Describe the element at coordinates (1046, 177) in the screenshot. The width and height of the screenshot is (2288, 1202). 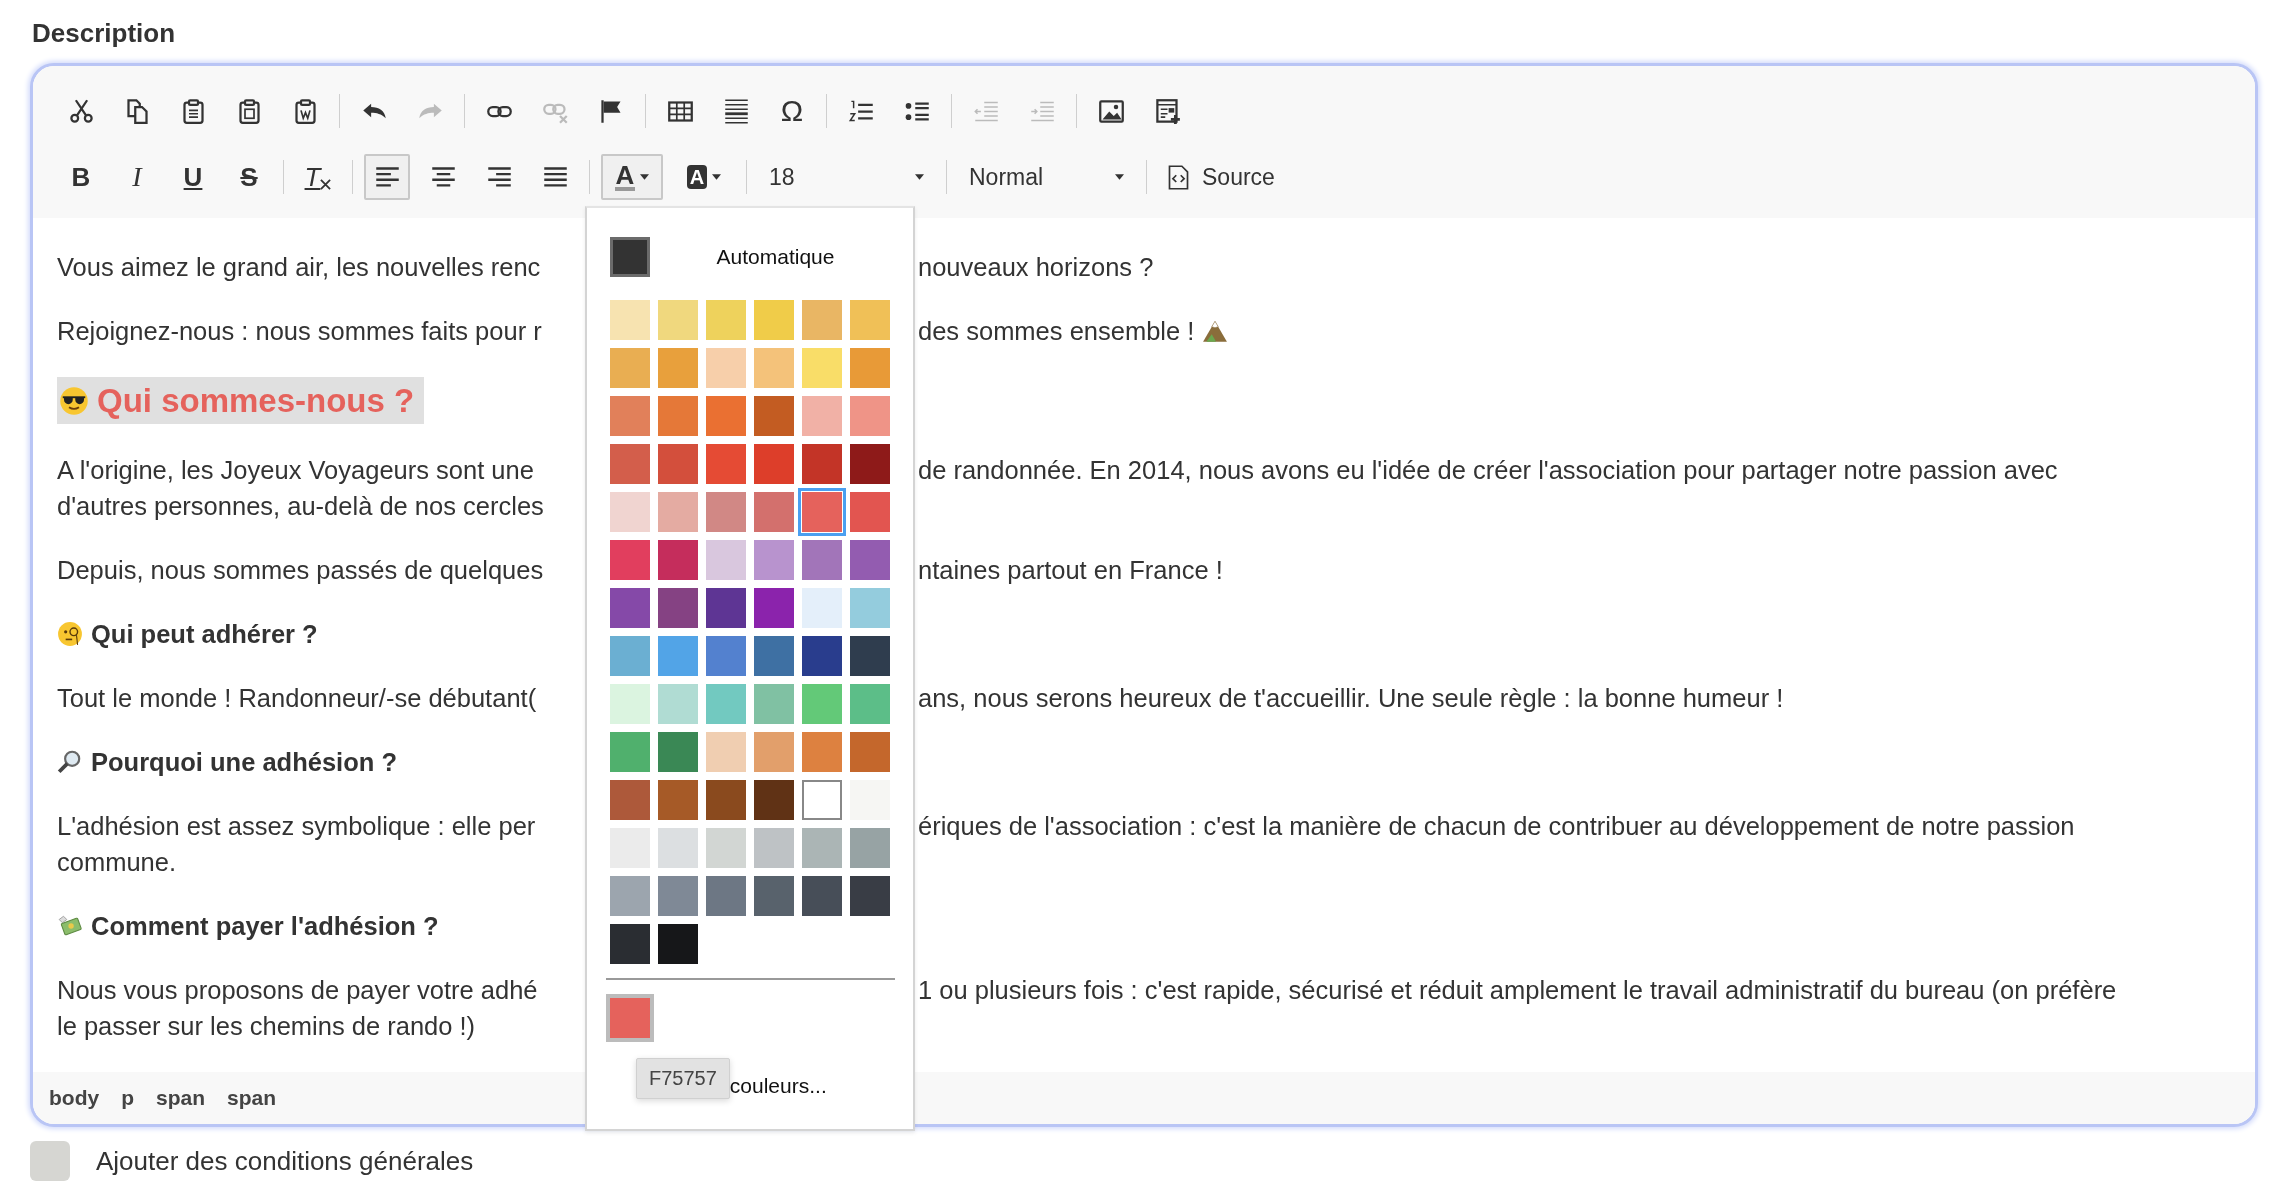
I see `dropdown: Normal` at that location.